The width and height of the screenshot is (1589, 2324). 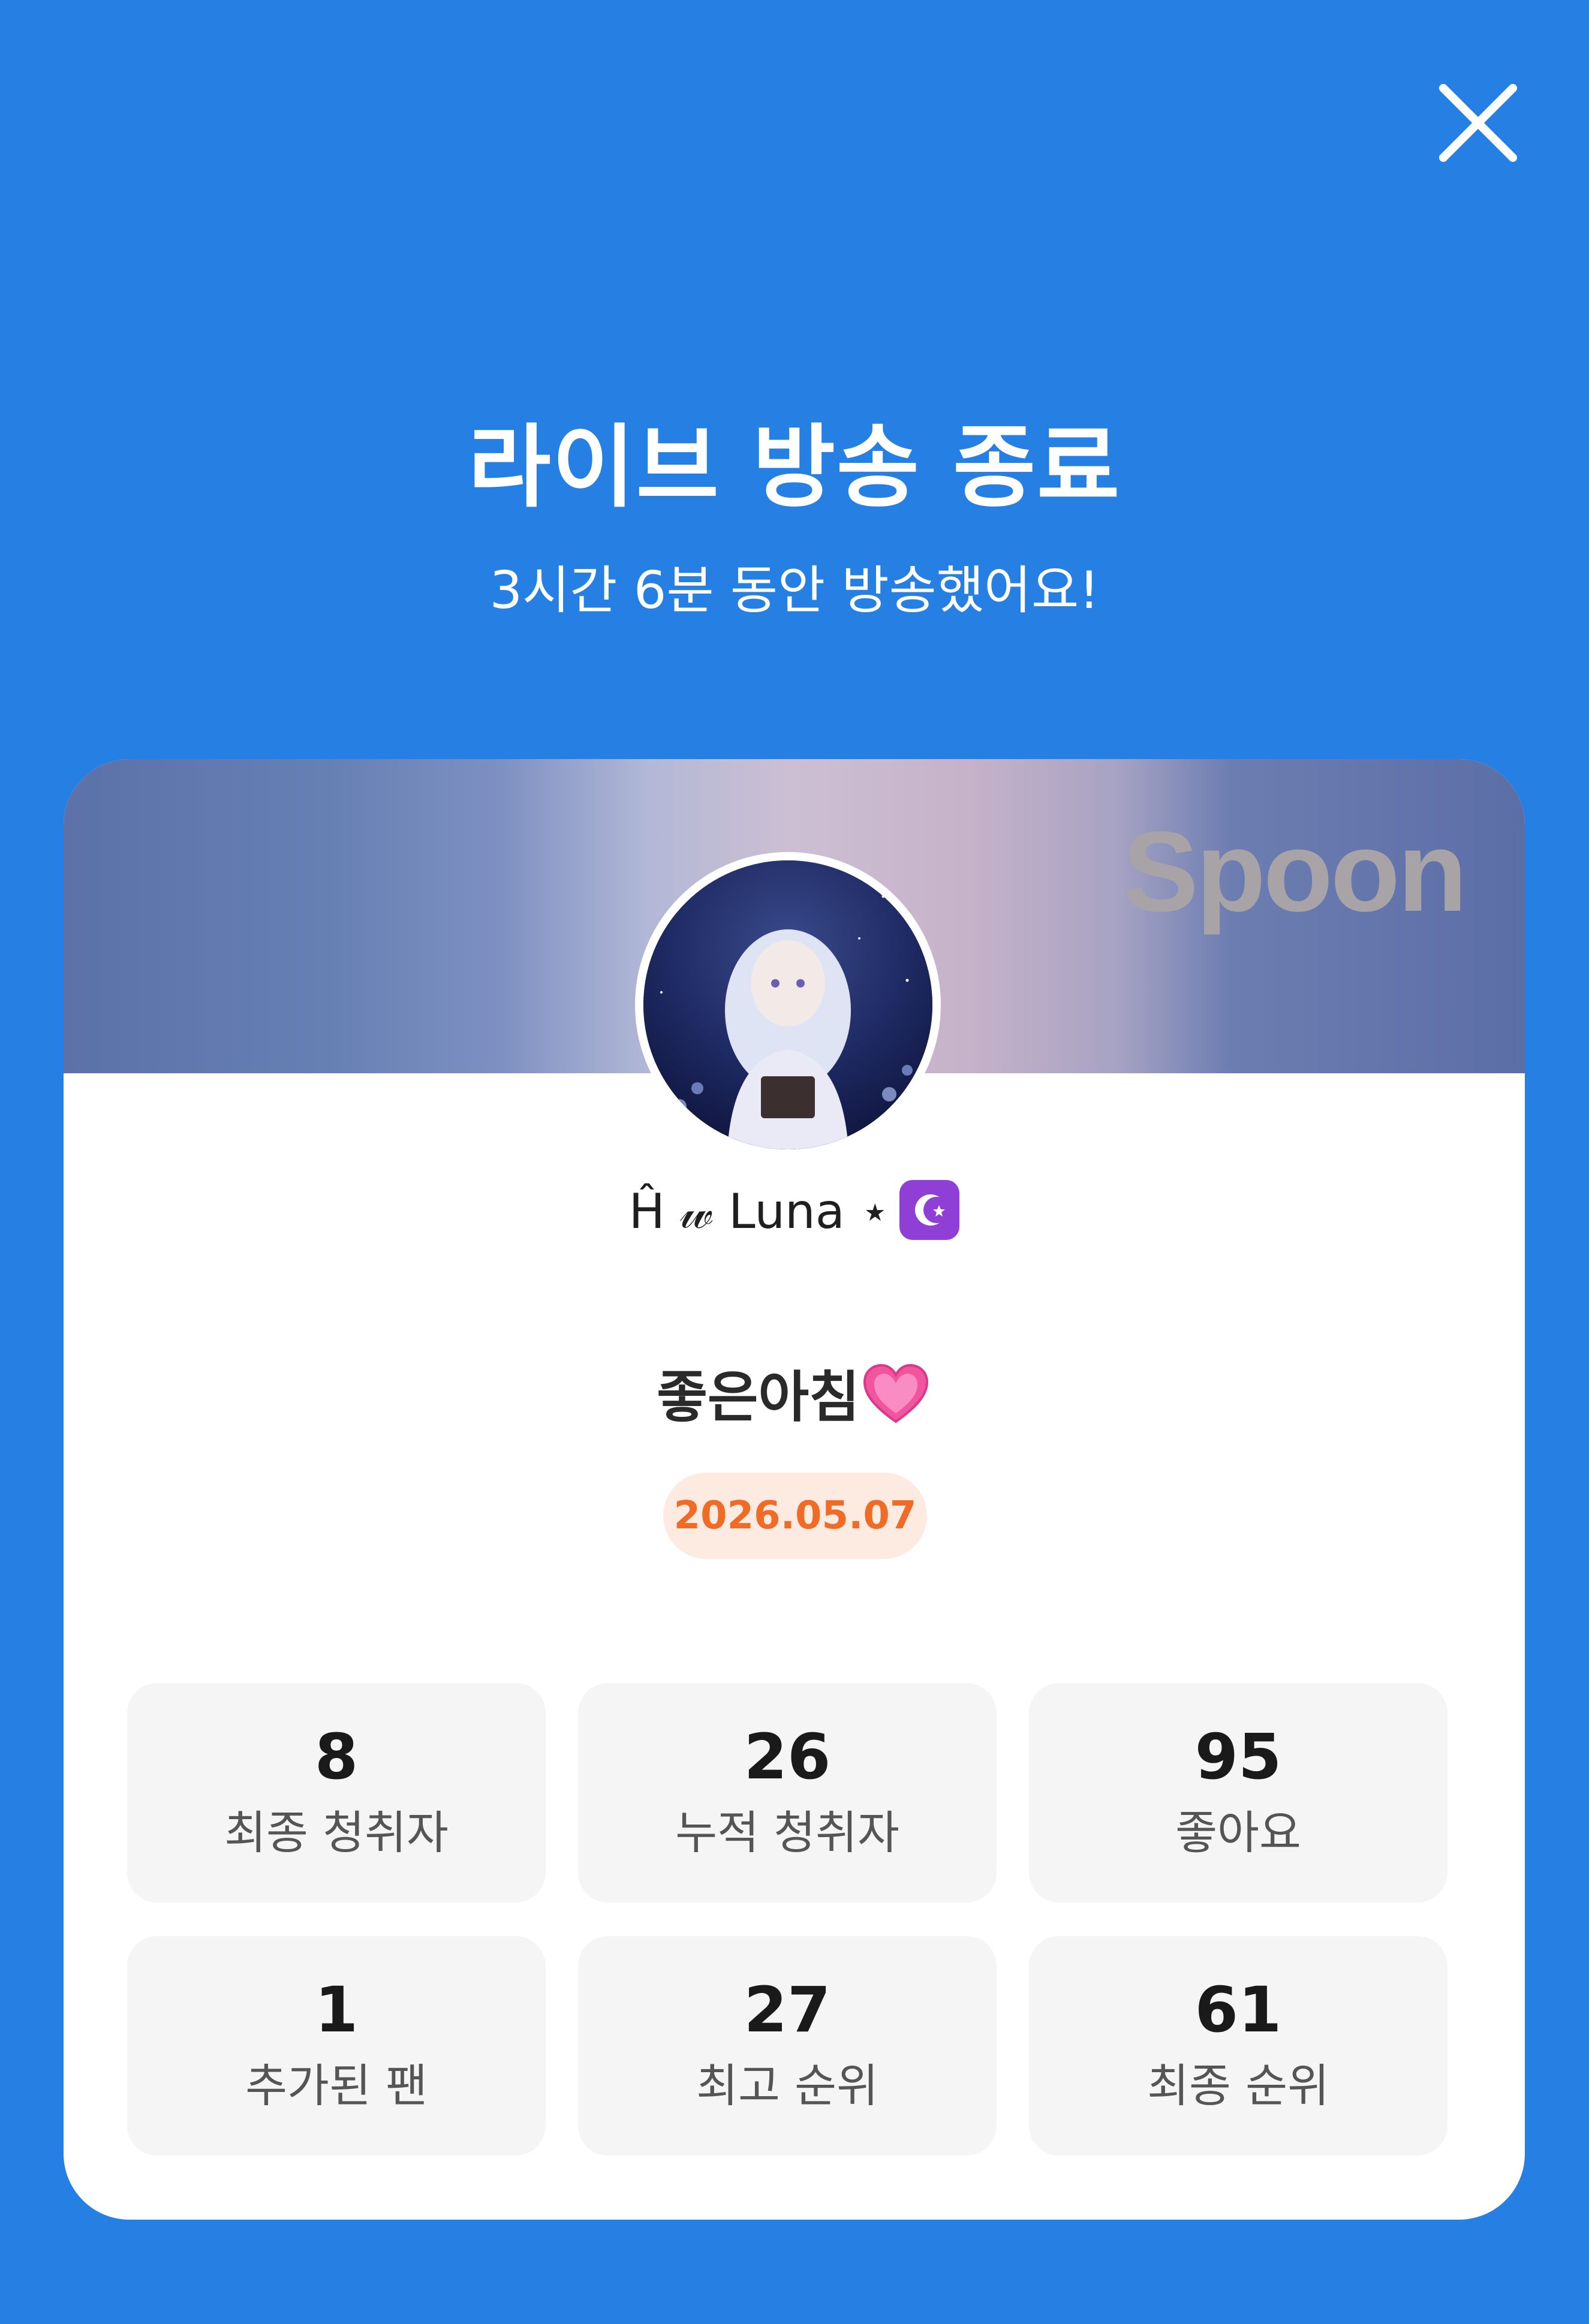 I want to click on broadcast-title: 좋은아침, so click(x=795, y=1398).